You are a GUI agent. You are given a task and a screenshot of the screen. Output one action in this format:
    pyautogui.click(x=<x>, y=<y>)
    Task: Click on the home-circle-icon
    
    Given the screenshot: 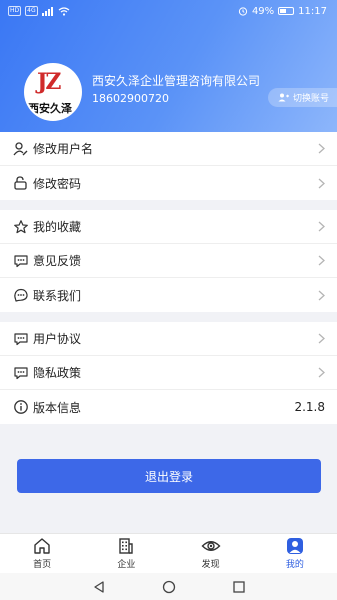 What is the action you would take?
    pyautogui.click(x=169, y=587)
    